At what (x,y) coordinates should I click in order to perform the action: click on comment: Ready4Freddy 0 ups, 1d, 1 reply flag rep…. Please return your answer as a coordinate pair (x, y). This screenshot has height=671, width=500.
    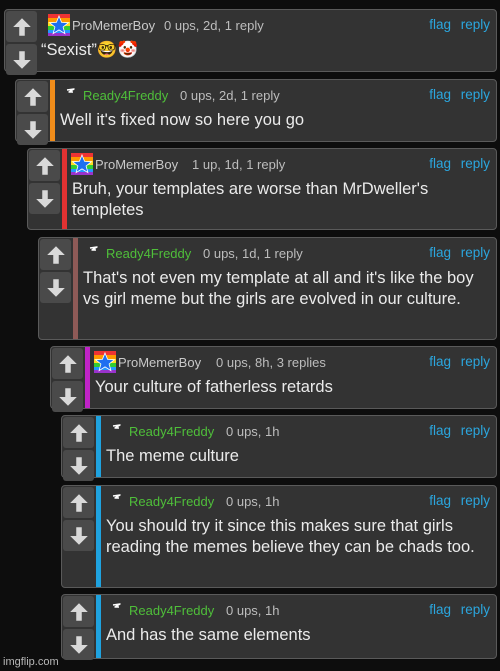
    Looking at the image, I should click on (267, 288).